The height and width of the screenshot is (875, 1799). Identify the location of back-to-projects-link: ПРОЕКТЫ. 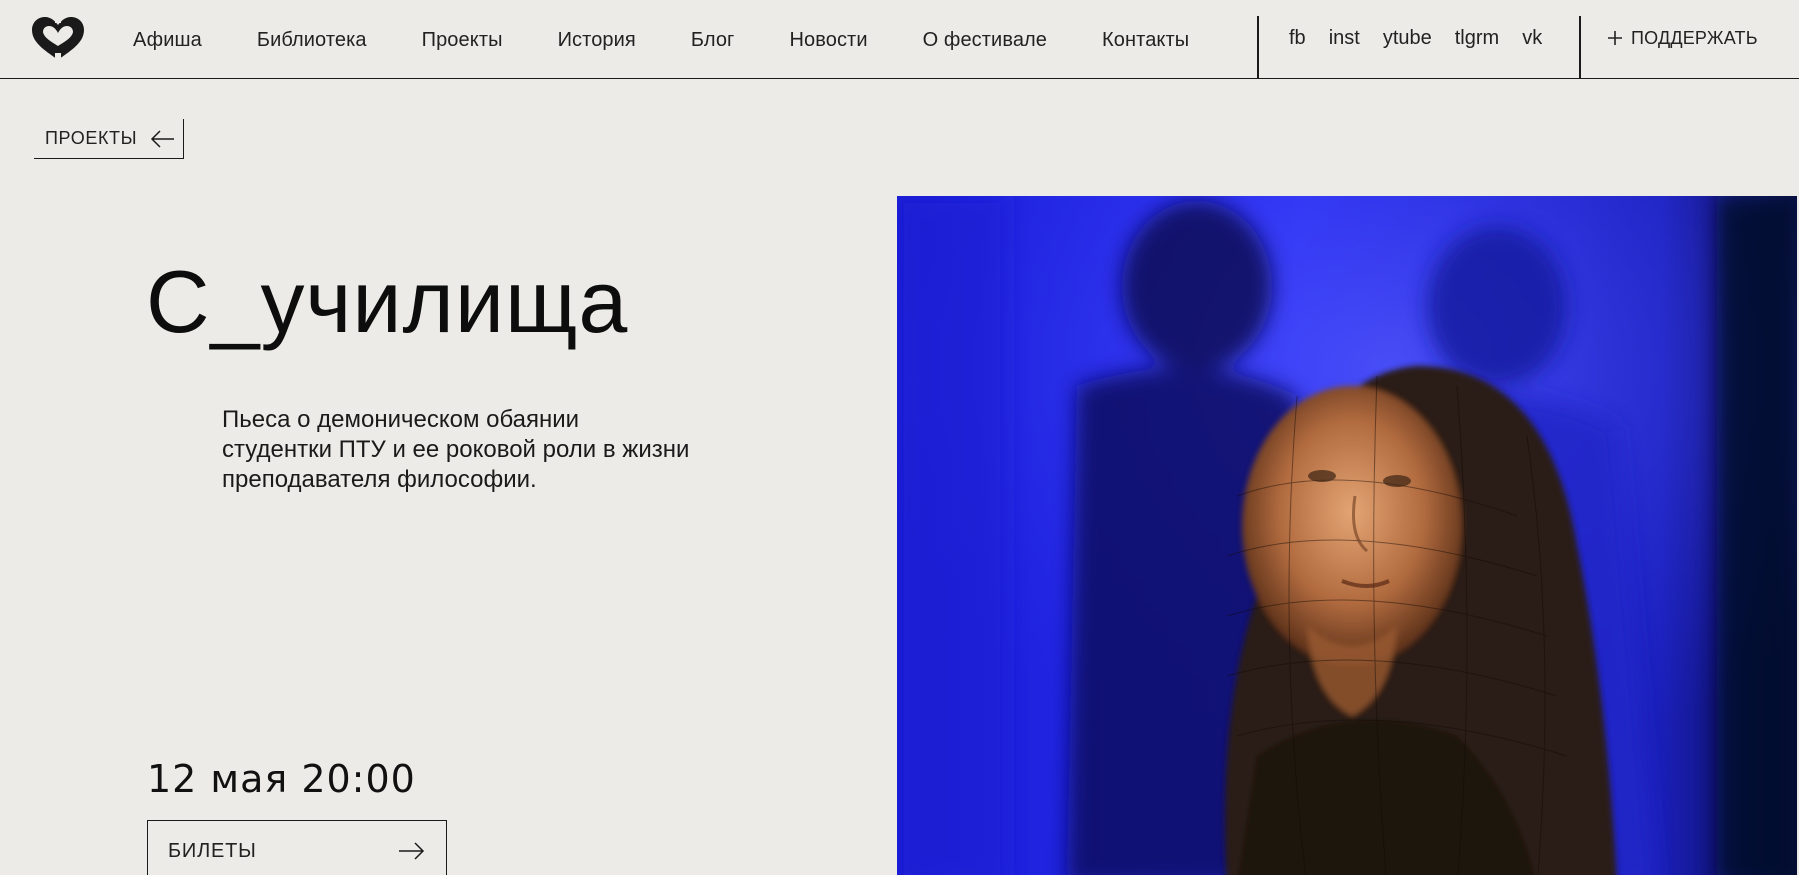
(109, 139).